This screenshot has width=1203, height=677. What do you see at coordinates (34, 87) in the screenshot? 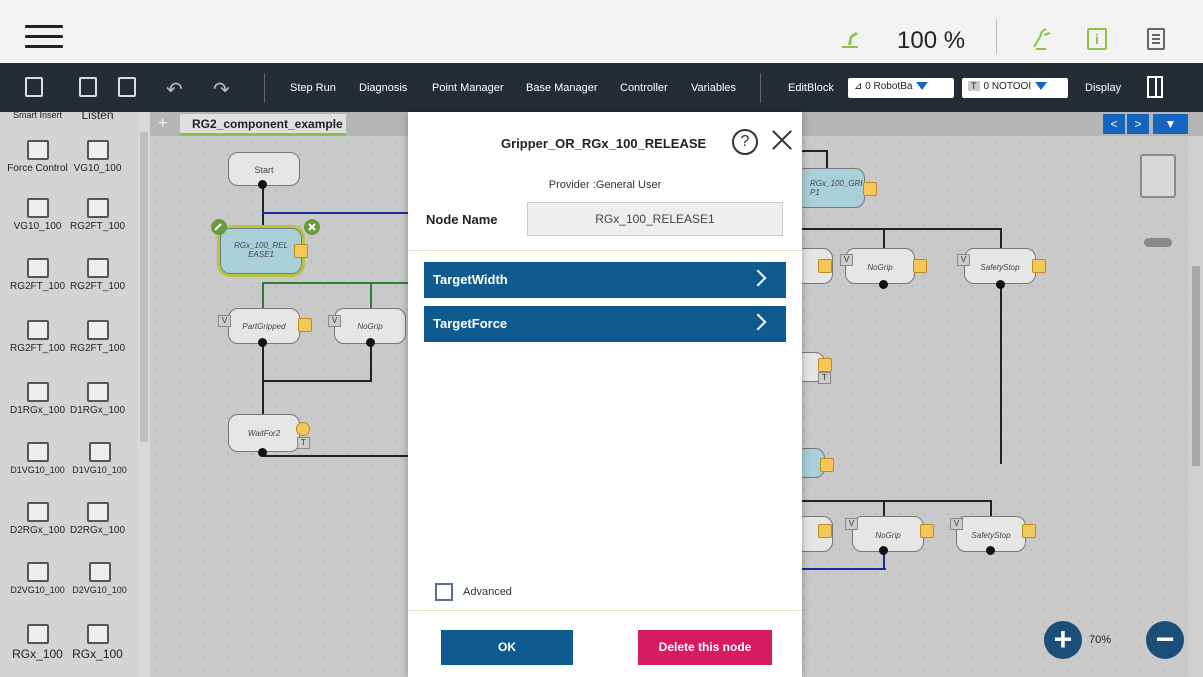
I see `new-file-icon` at bounding box center [34, 87].